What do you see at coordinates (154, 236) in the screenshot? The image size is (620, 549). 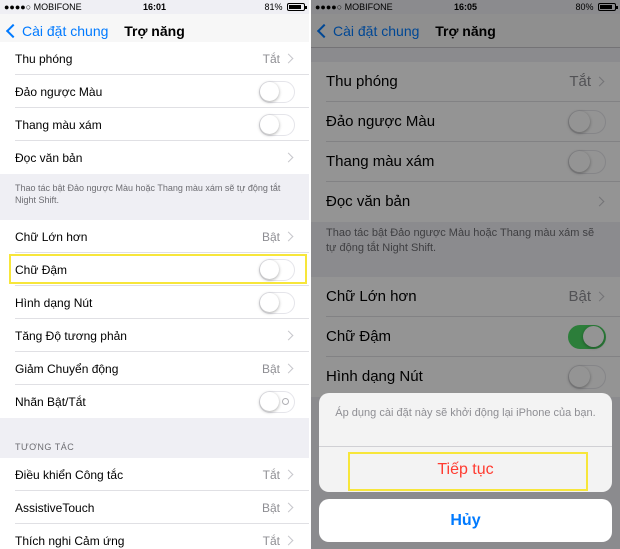 I see `settings-row-chu-lon-hon: Chữ Lớn hơn Bật` at bounding box center [154, 236].